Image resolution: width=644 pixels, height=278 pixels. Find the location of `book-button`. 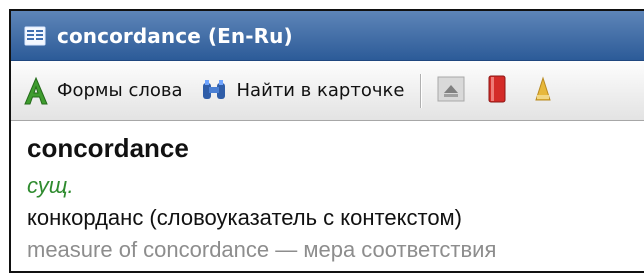

book-button is located at coordinates (497, 91).